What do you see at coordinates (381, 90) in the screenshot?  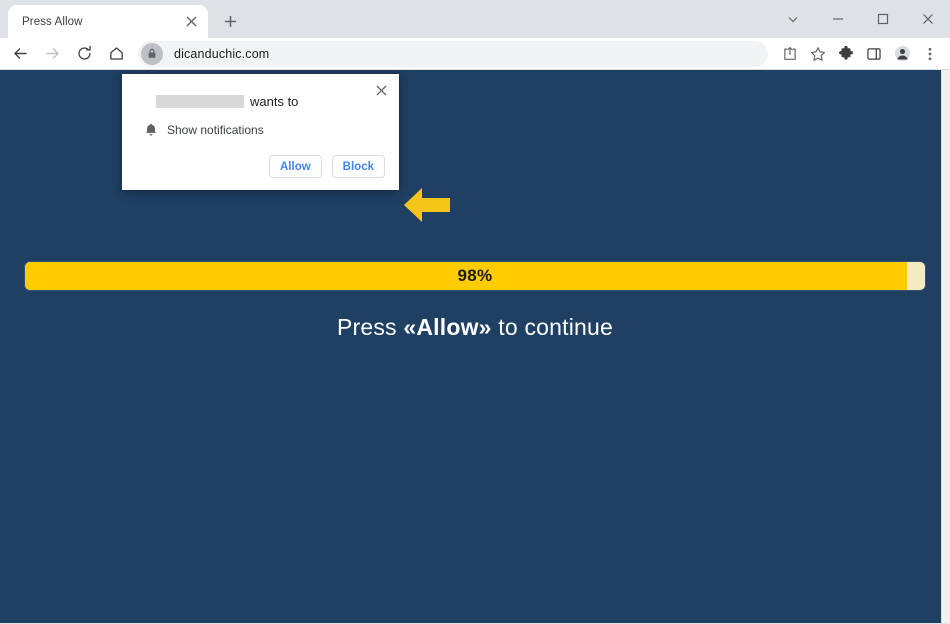 I see `dialog-close-icon` at bounding box center [381, 90].